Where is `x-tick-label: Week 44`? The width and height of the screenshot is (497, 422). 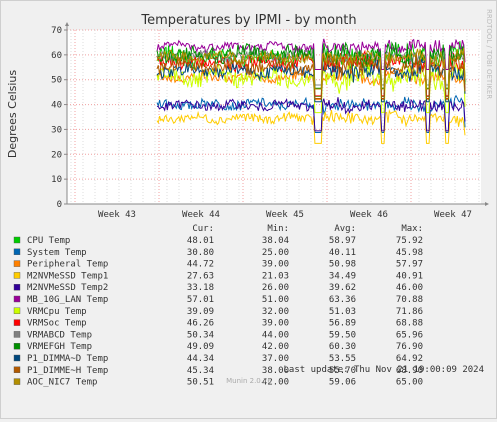
x-tick-label: Week 44 is located at coordinates (201, 215).